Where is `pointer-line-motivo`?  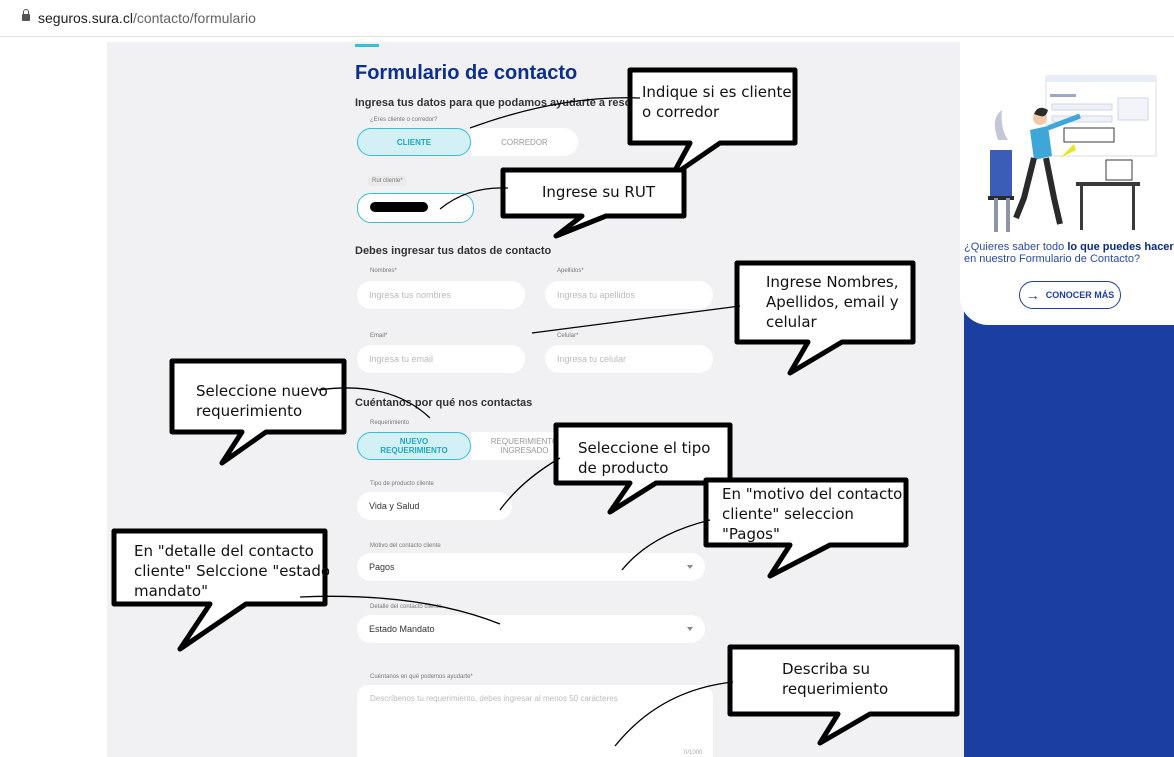
pointer-line-motivo is located at coordinates (666, 545).